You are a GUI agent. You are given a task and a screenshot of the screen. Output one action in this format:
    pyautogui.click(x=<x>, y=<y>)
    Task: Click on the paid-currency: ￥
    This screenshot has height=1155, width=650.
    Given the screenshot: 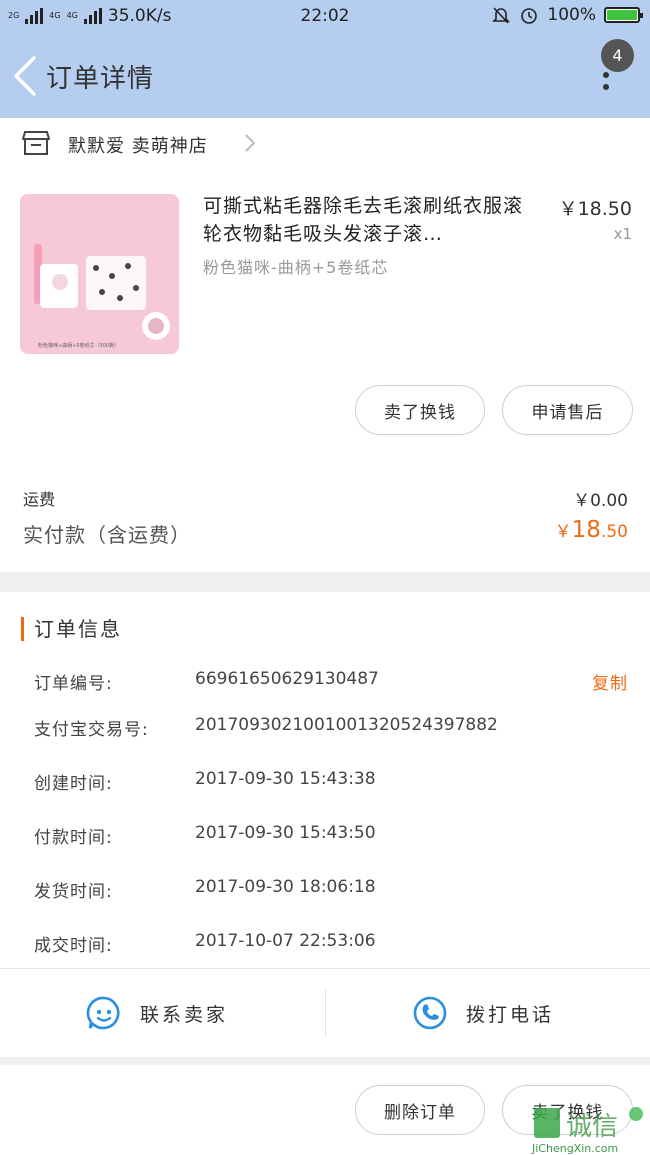 What is the action you would take?
    pyautogui.click(x=563, y=532)
    